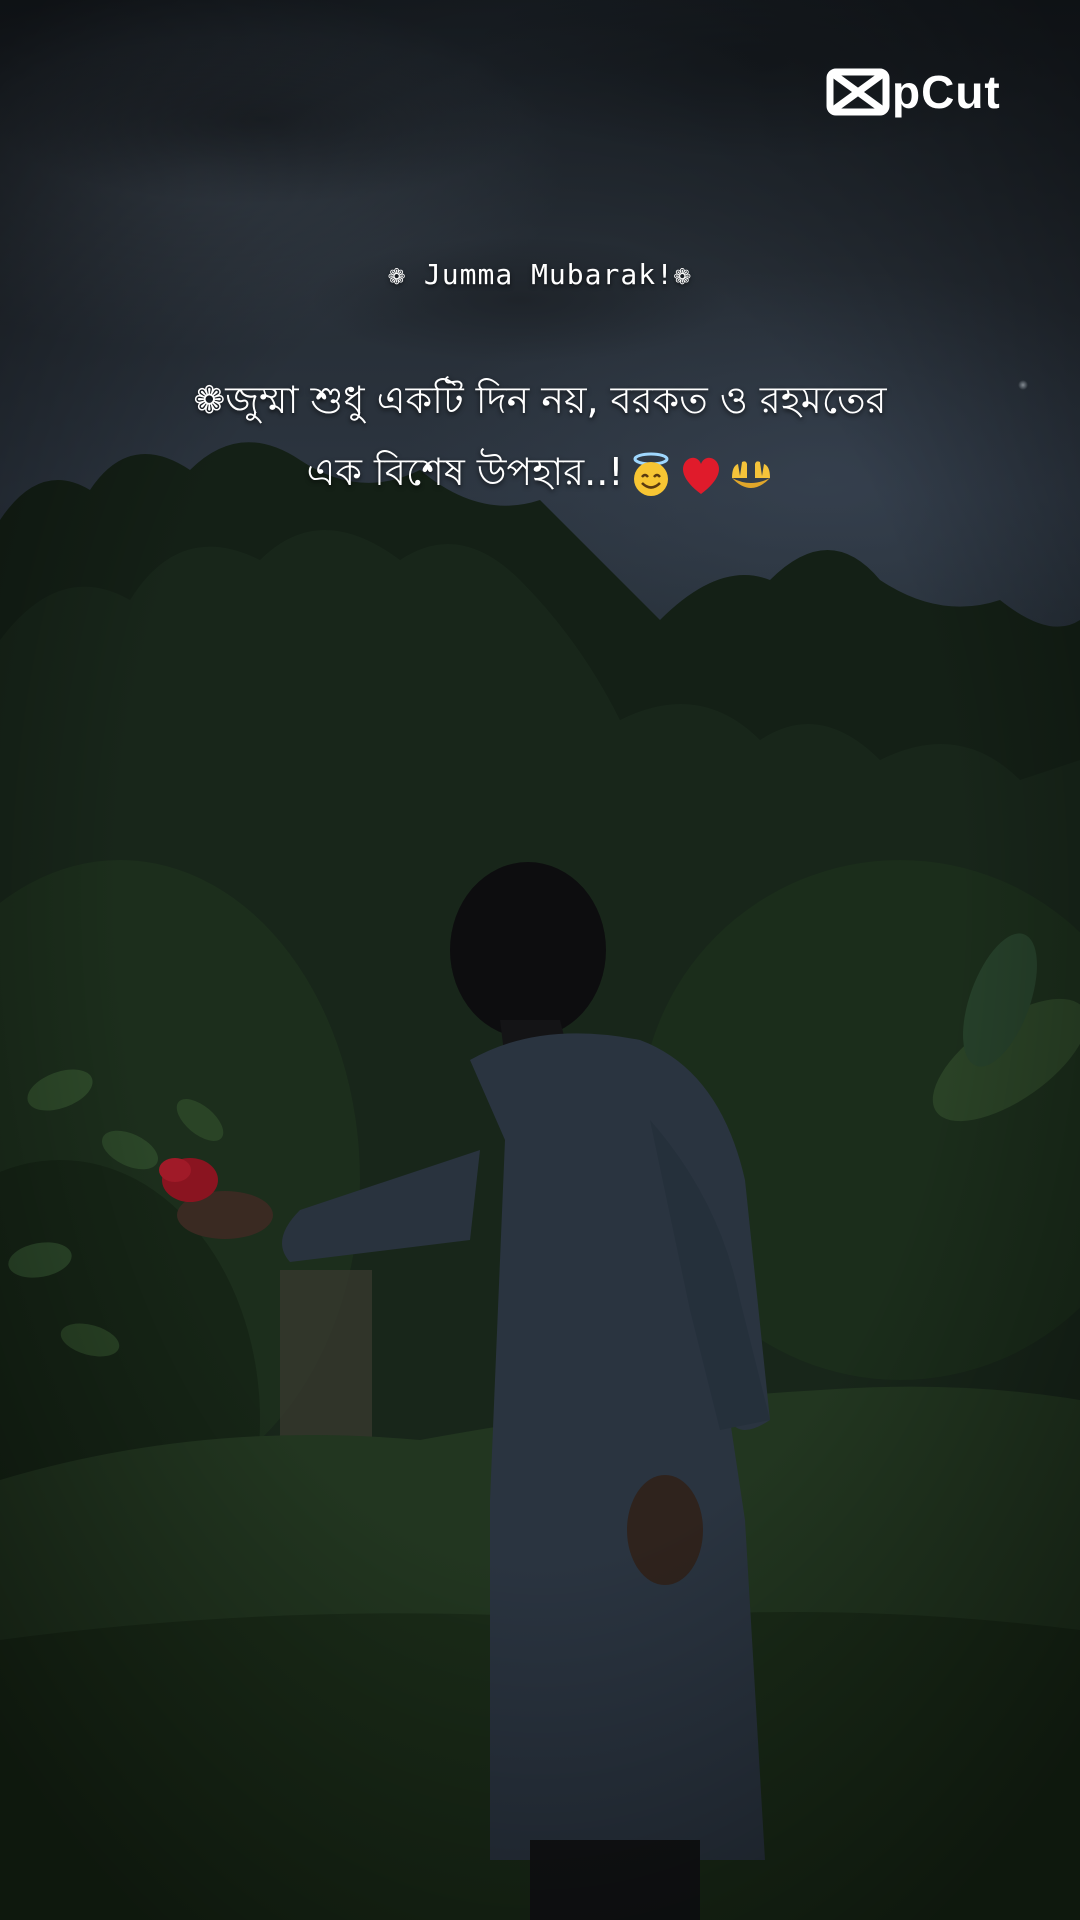  What do you see at coordinates (620, 1446) in the screenshot?
I see `kurta` at bounding box center [620, 1446].